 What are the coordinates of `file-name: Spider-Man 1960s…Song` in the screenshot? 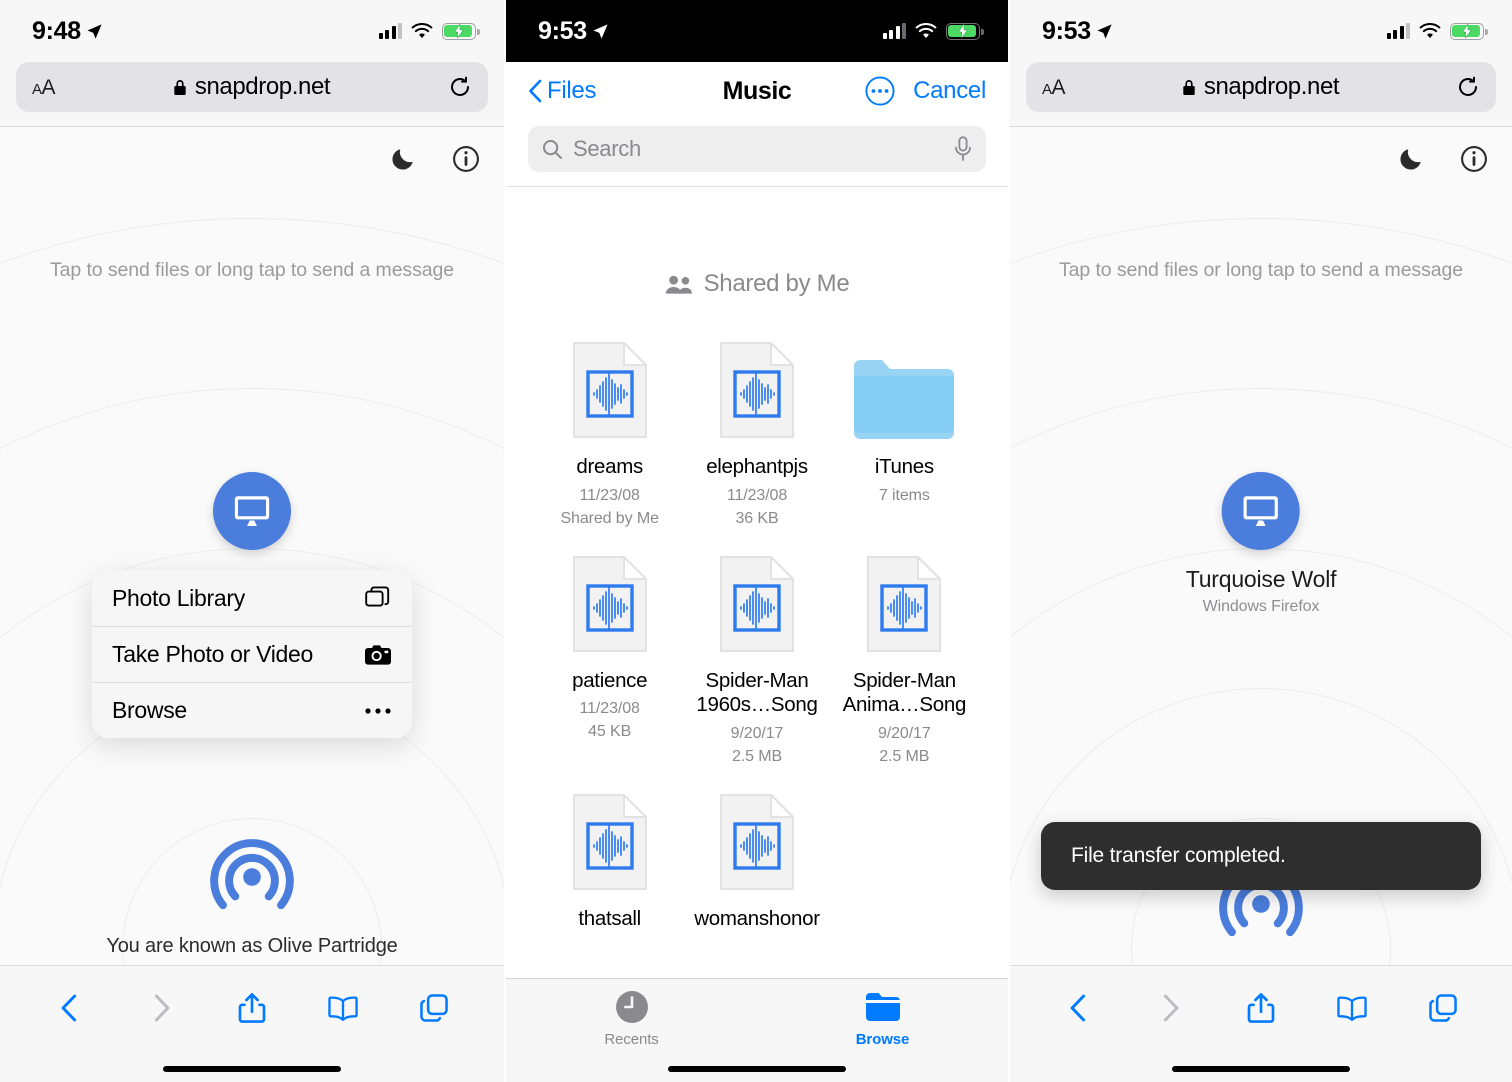 It's located at (757, 692).